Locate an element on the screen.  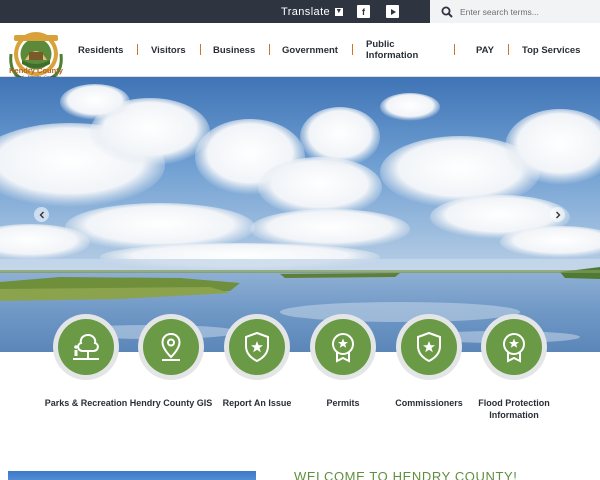
quick-link-gis: Hendry County GIS is located at coordinates (170, 374).